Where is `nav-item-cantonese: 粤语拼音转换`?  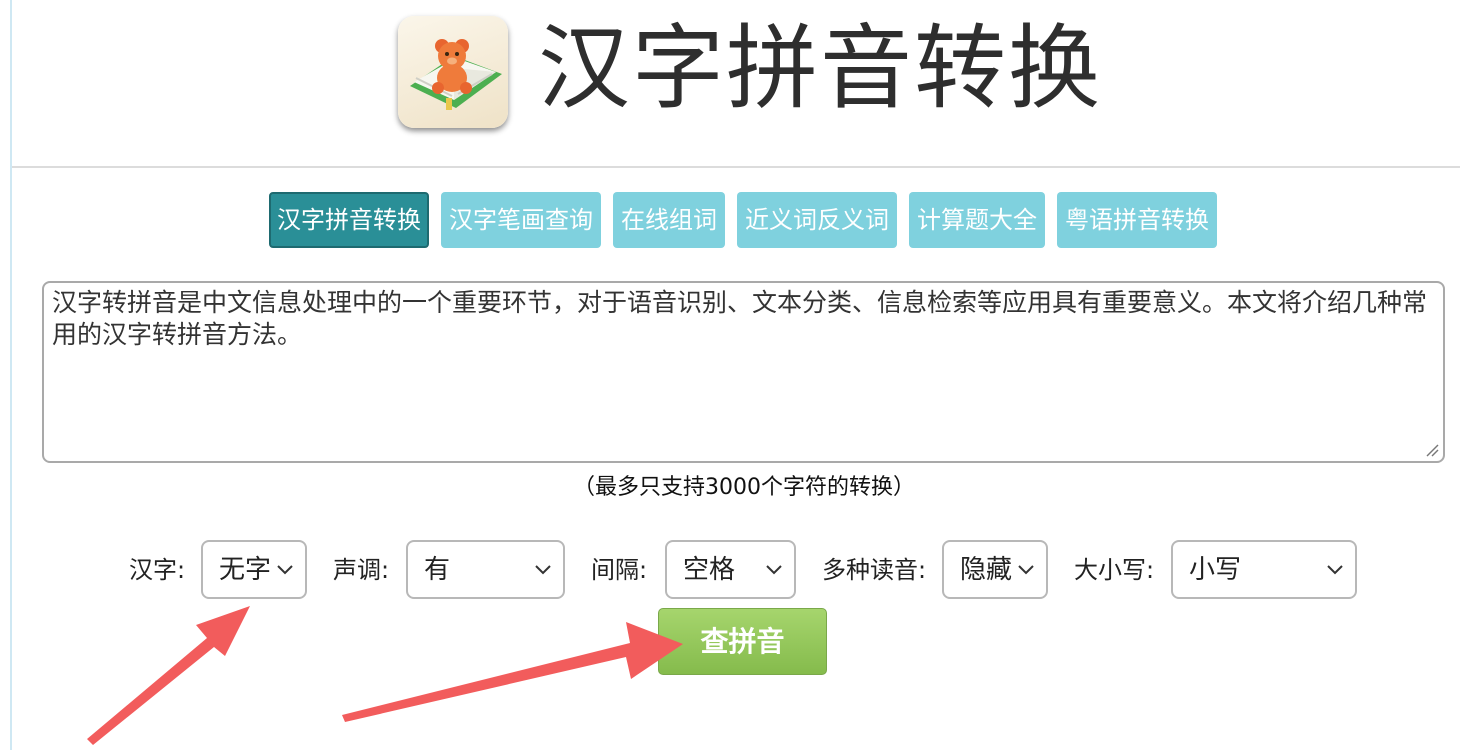
nav-item-cantonese: 粤语拼音转换 is located at coordinates (1137, 220).